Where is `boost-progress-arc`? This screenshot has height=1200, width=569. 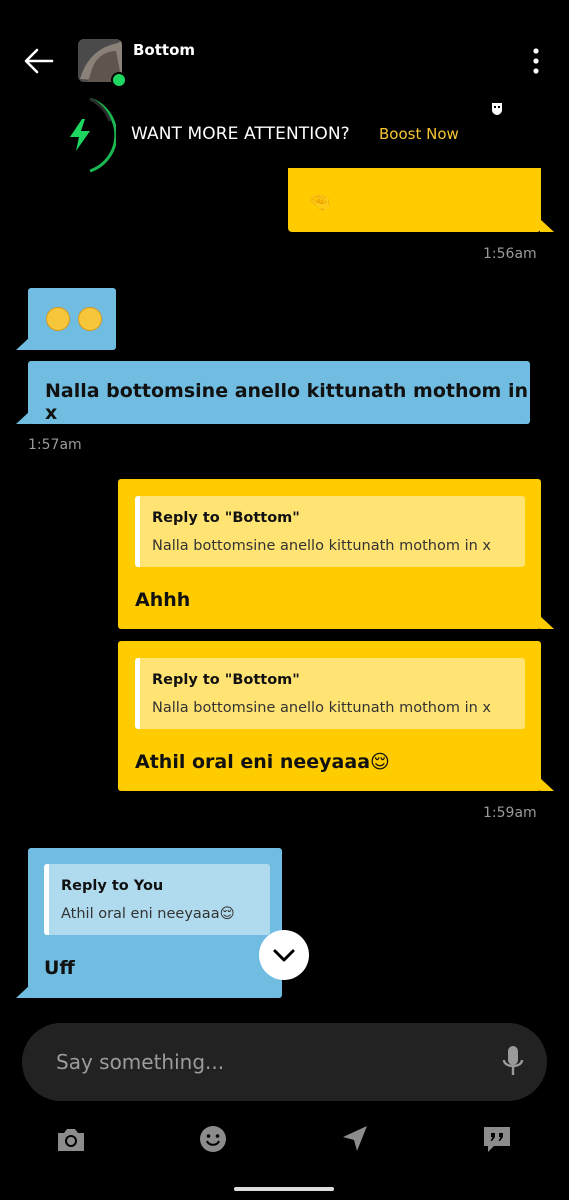
boost-progress-arc is located at coordinates (102, 135).